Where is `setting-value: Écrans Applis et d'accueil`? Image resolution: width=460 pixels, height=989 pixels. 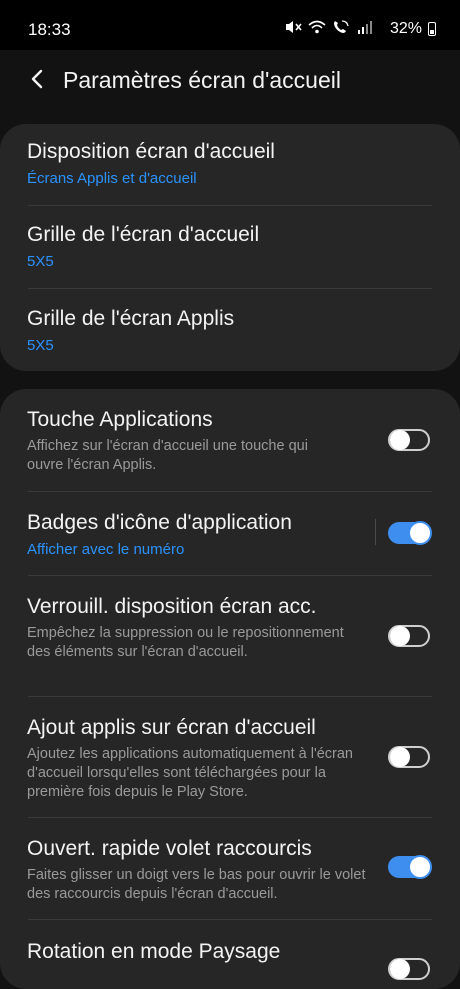 setting-value: Écrans Applis et d'accueil is located at coordinates (112, 178).